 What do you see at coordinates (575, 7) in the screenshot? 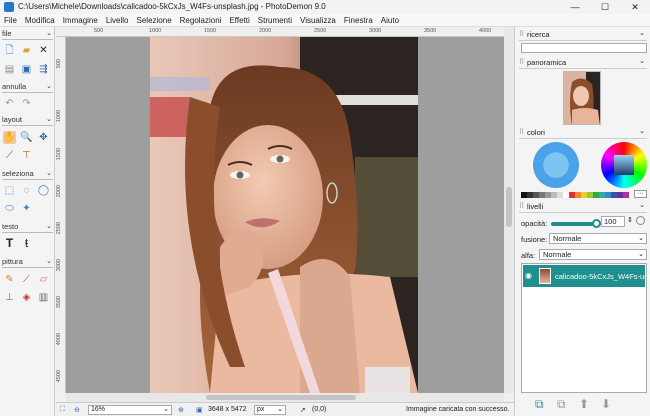
I see `minimize-button: —` at bounding box center [575, 7].